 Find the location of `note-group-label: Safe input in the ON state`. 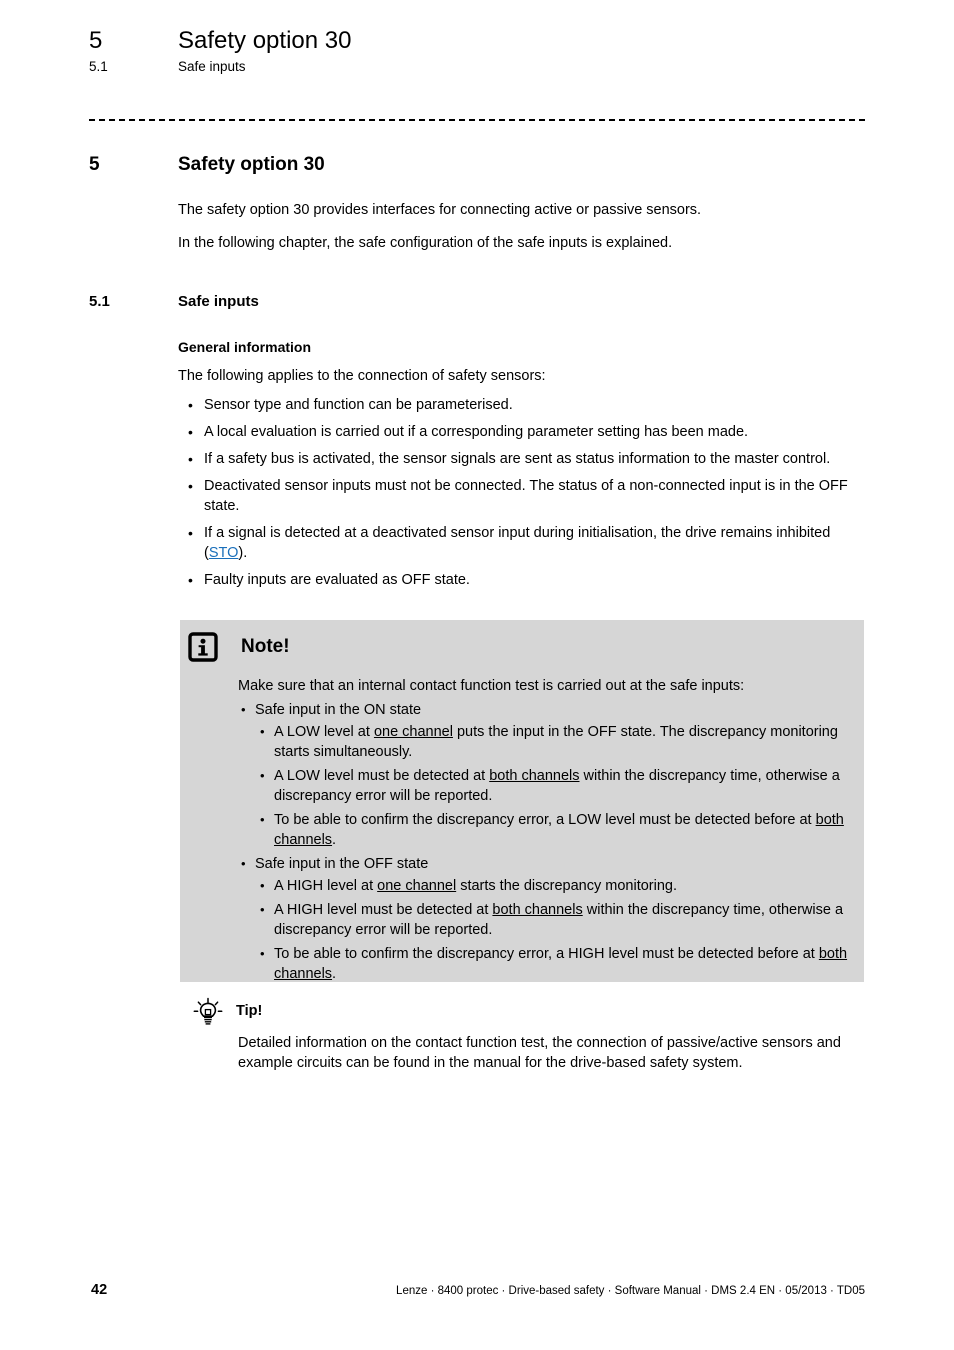

note-group-label: Safe input in the ON state is located at coordinates (338, 710).